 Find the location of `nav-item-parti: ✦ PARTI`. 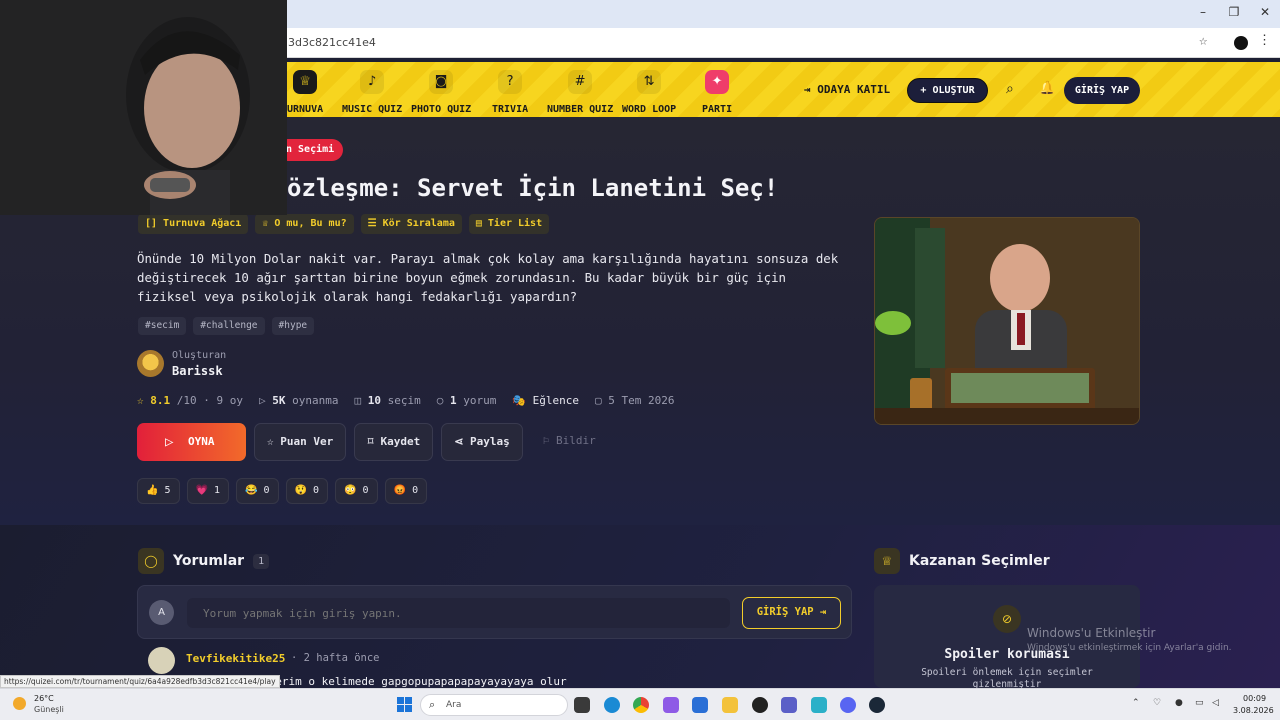

nav-item-parti: ✦ PARTI is located at coordinates (717, 93).